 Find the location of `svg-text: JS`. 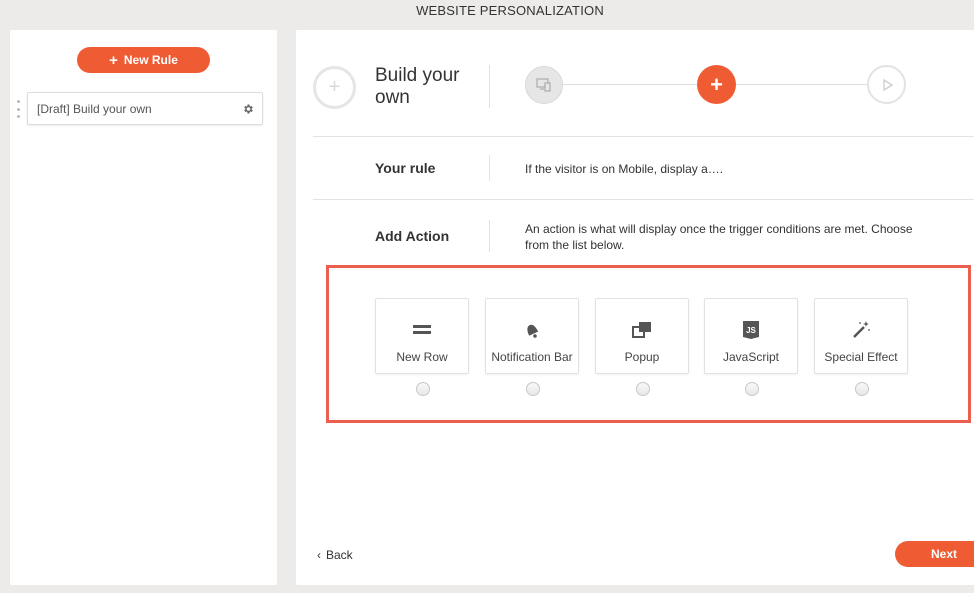

svg-text: JS is located at coordinates (751, 330).